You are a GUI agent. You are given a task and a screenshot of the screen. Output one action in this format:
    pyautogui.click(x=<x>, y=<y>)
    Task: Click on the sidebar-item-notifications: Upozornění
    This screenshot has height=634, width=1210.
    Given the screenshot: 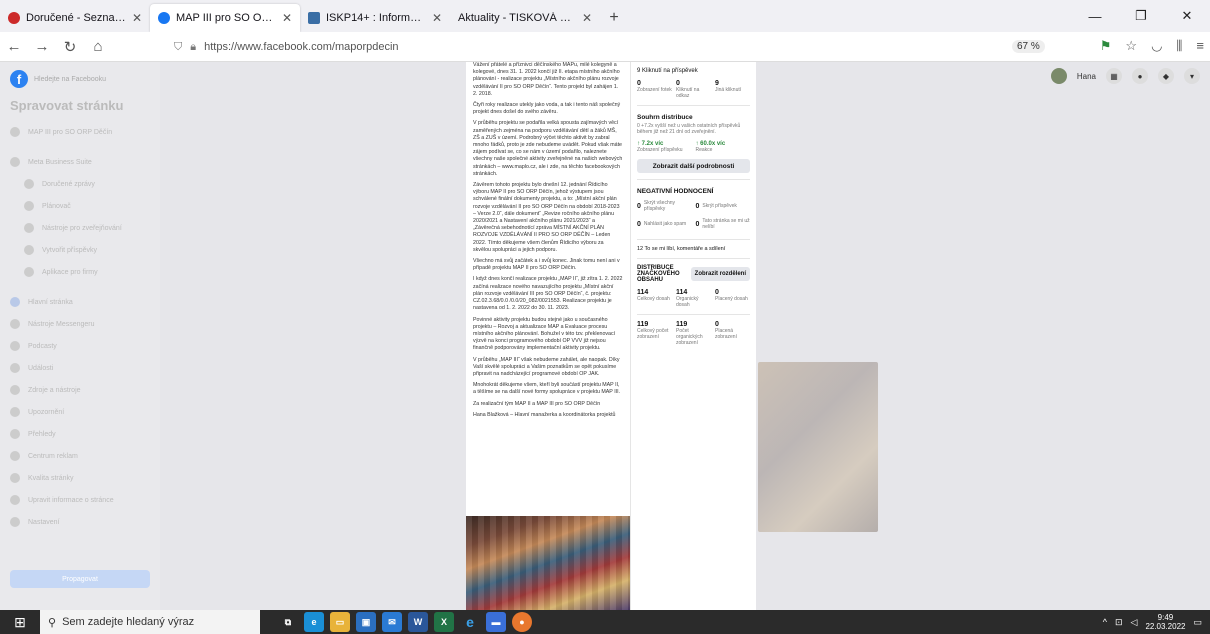 What is the action you would take?
    pyautogui.click(x=80, y=412)
    